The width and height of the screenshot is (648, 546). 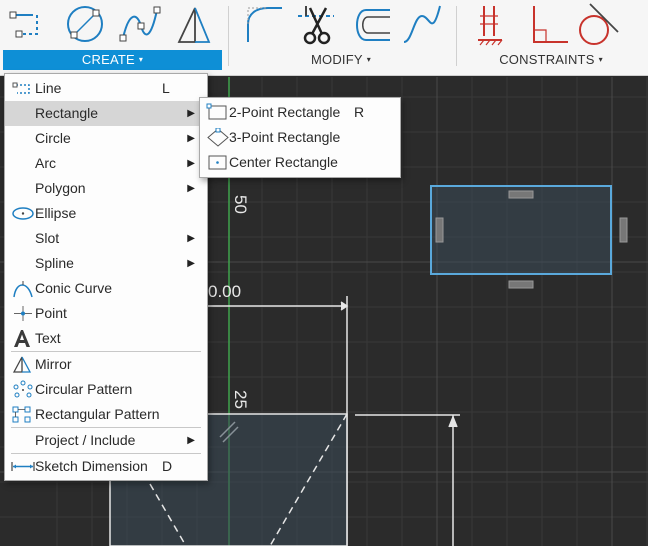 I want to click on dimension-label-25: 25, so click(x=240, y=399).